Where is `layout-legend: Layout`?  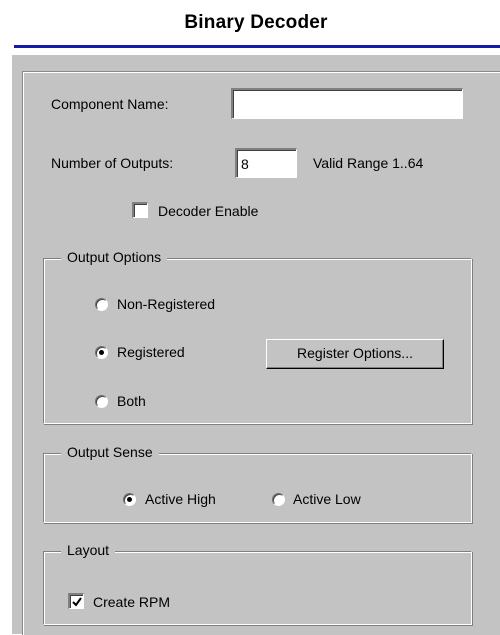
layout-legend: Layout is located at coordinates (88, 550).